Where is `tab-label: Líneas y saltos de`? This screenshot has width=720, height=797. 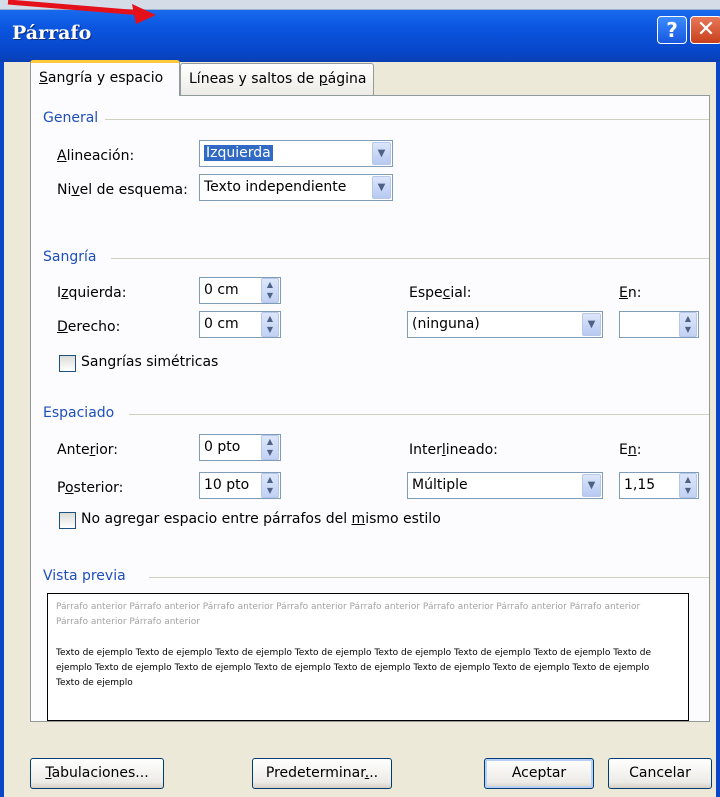
tab-label: Líneas y saltos de is located at coordinates (254, 79).